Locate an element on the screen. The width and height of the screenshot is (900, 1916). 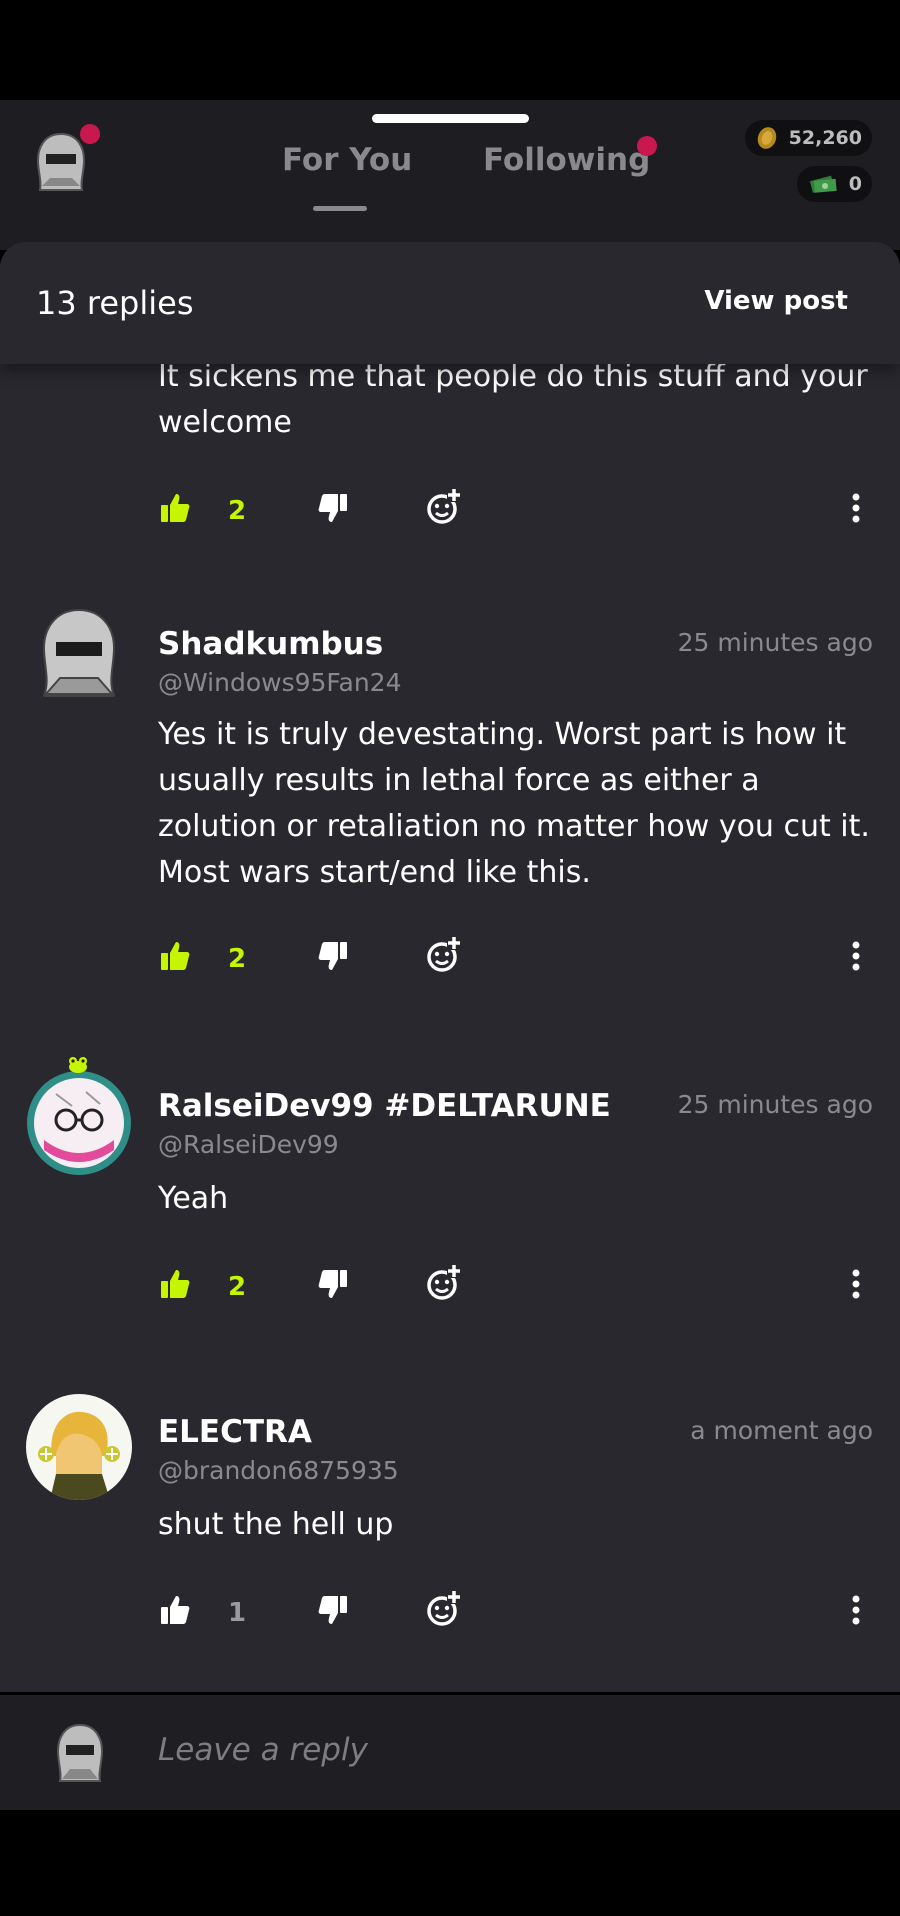
status-bar is located at coordinates (450, 50).